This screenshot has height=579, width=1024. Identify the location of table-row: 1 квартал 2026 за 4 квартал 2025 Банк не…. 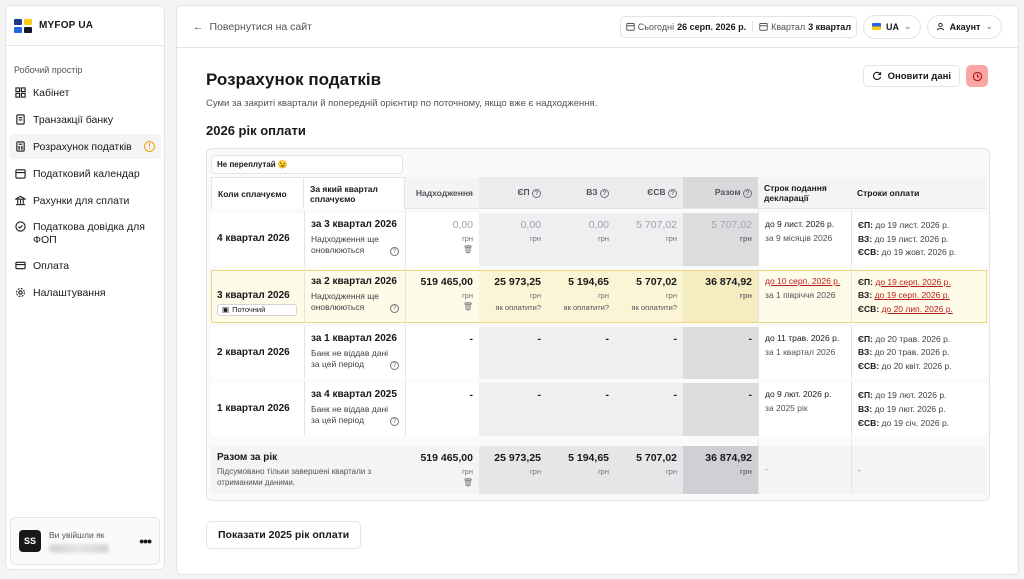
(599, 408).